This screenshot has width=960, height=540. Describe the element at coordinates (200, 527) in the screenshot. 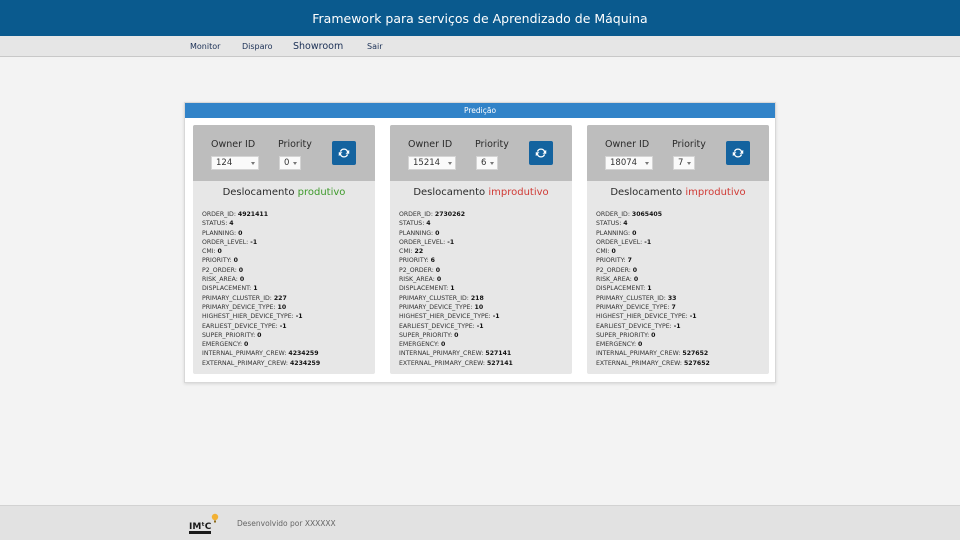

I see `logo-text: IMᵗC` at that location.